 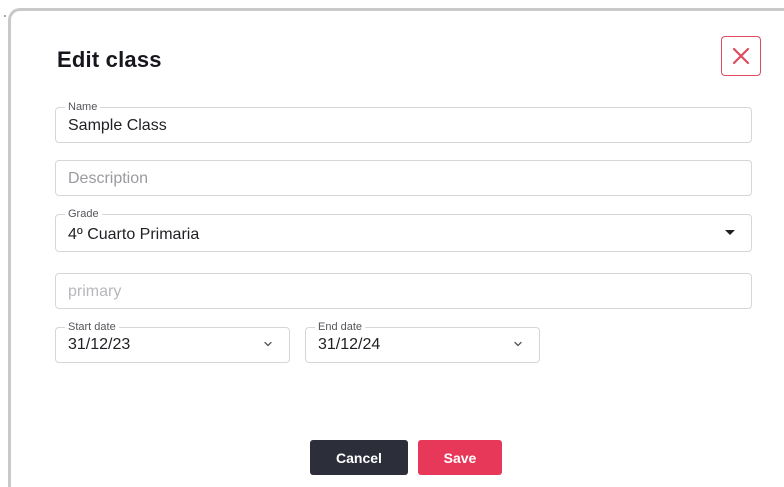 I want to click on grade-select: Grade 4º Cuarto Primaria, so click(x=403, y=229).